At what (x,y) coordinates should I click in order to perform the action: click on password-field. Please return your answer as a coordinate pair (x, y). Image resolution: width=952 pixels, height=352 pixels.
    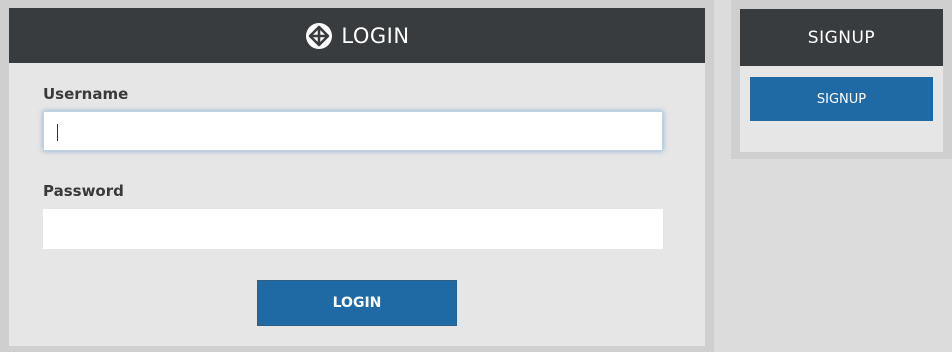
    Looking at the image, I should click on (353, 229).